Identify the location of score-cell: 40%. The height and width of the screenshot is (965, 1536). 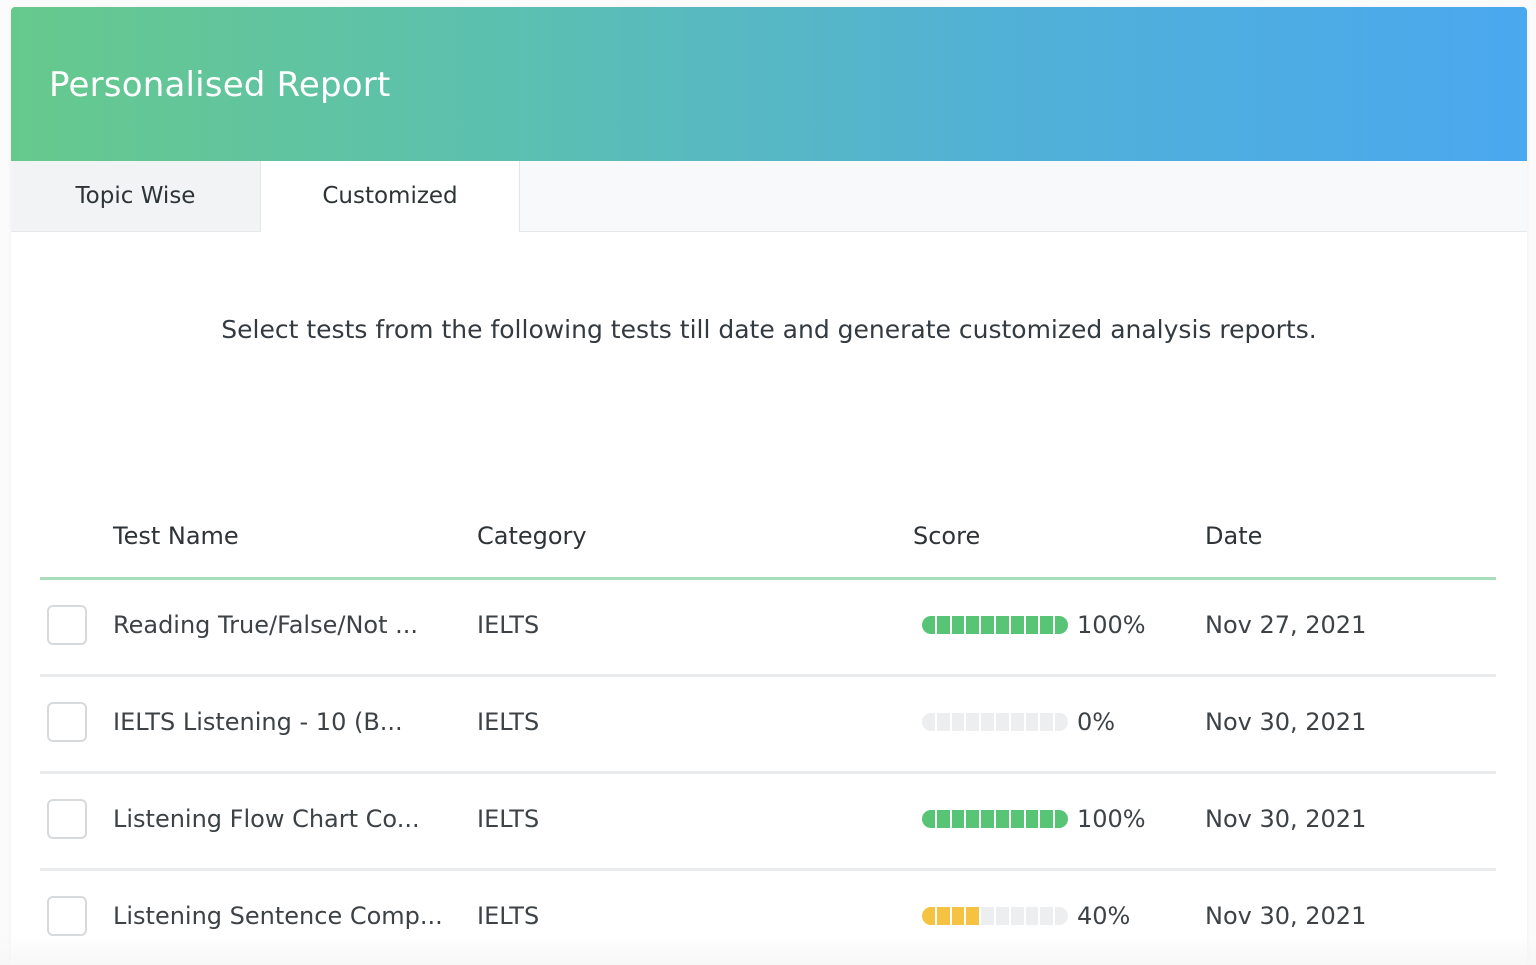
(1026, 916).